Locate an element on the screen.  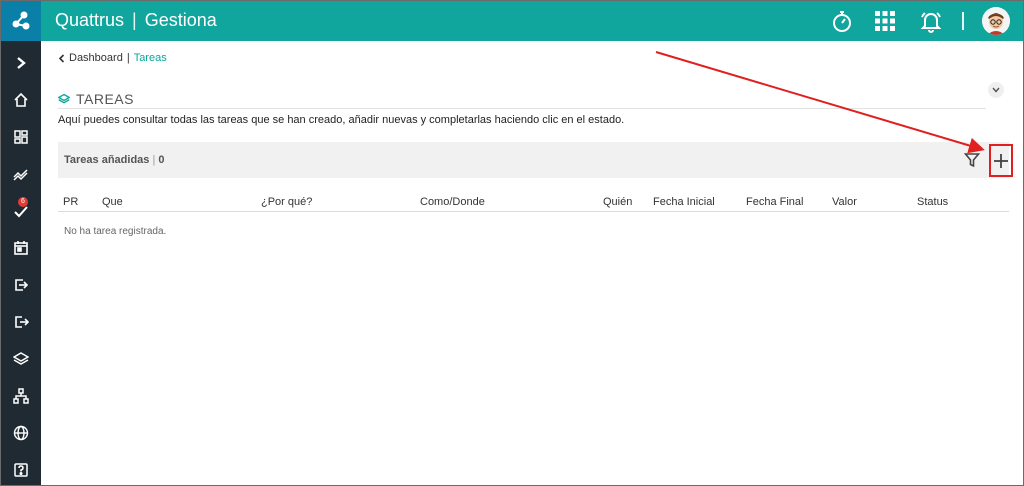
sidebar: 6 is located at coordinates (21, 263).